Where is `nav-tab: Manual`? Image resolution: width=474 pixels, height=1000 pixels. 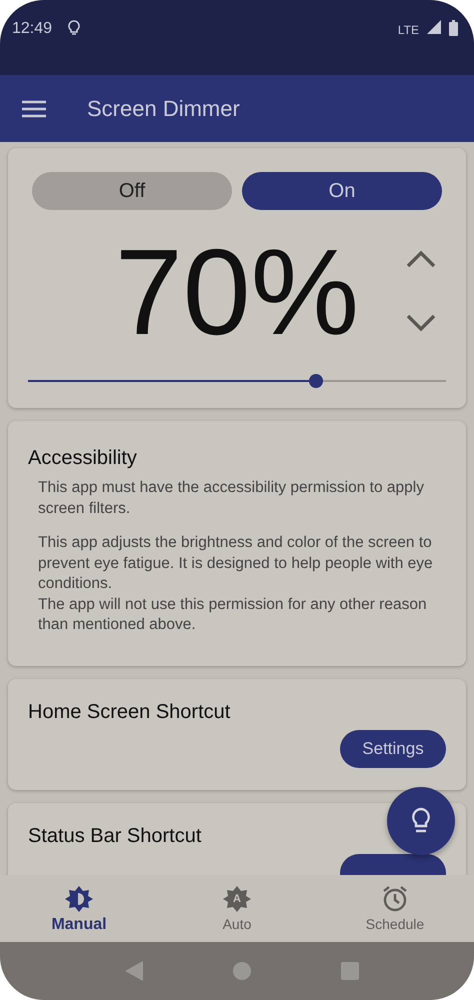 nav-tab: Manual is located at coordinates (79, 908).